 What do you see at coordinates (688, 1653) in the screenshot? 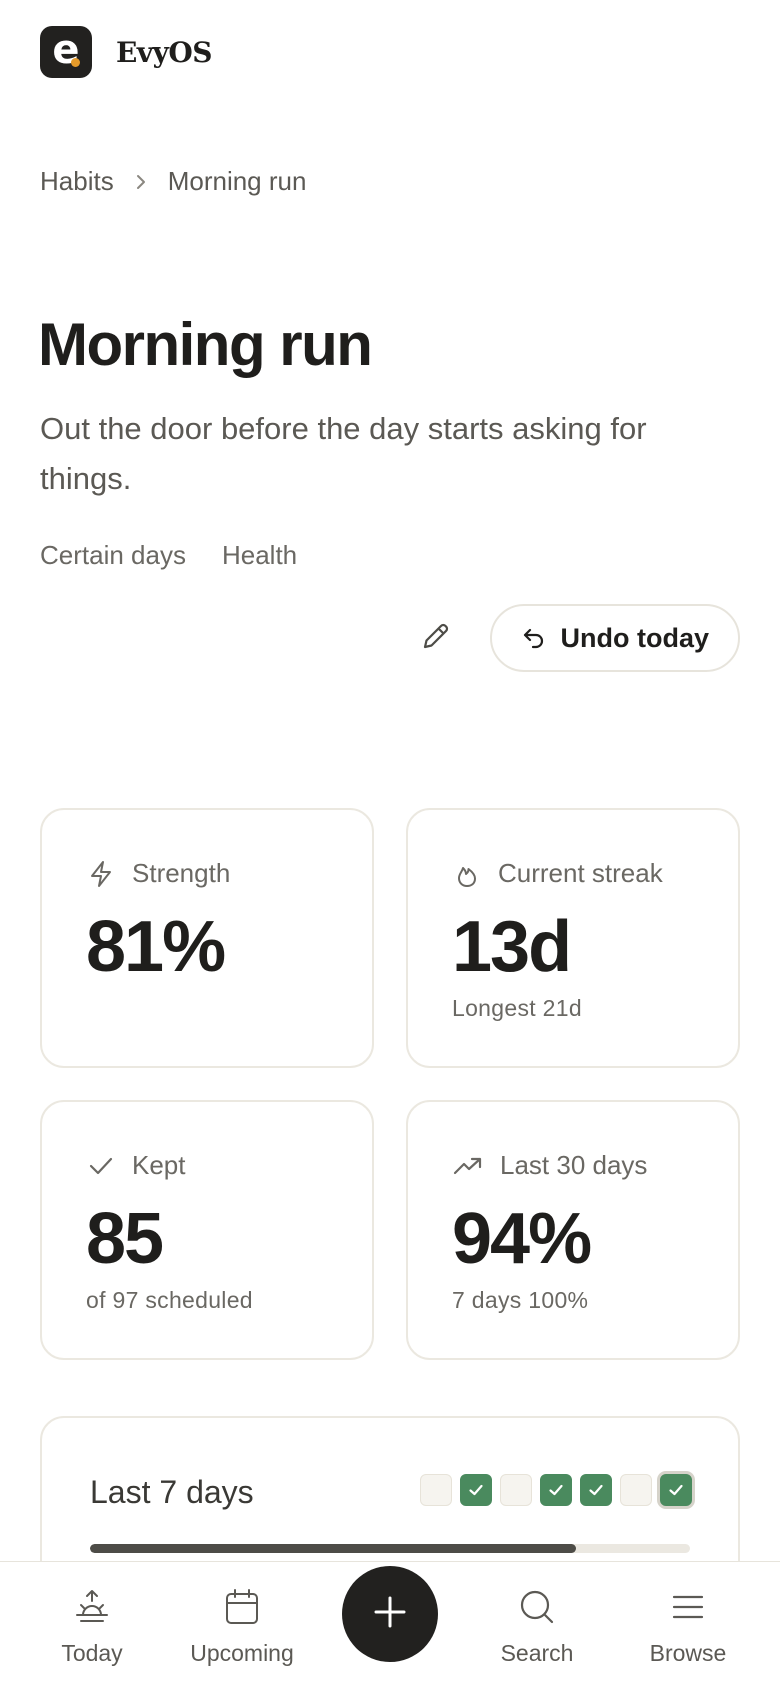
I see `nav-label: Browse` at bounding box center [688, 1653].